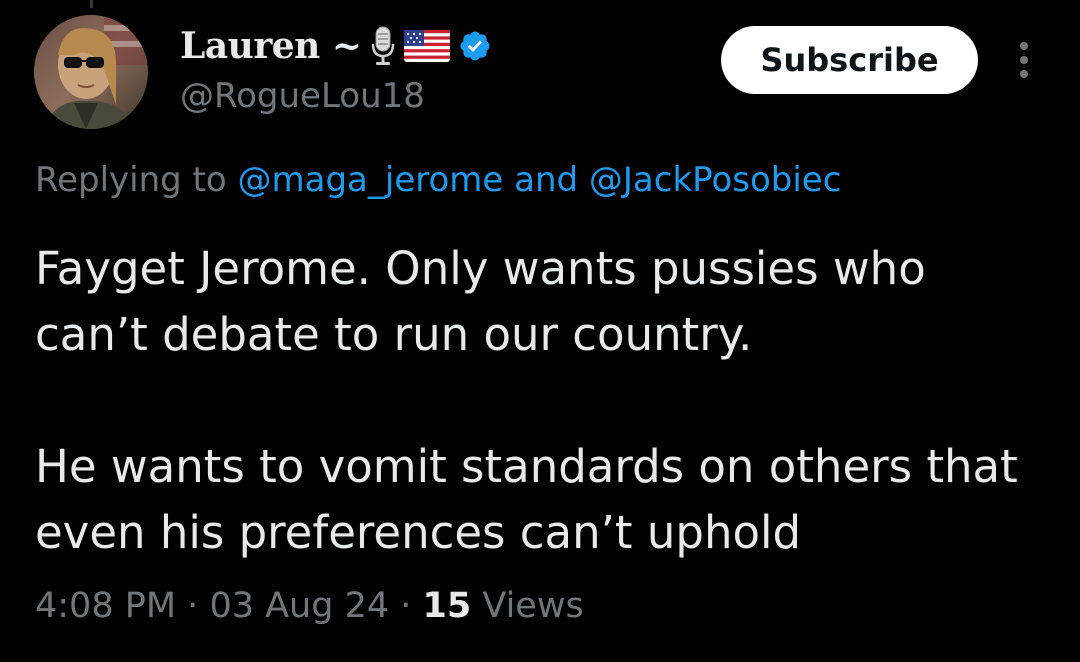 The width and height of the screenshot is (1080, 662). What do you see at coordinates (371, 180) in the screenshot?
I see `mention-link-maga-jerome: @maga_jerome` at bounding box center [371, 180].